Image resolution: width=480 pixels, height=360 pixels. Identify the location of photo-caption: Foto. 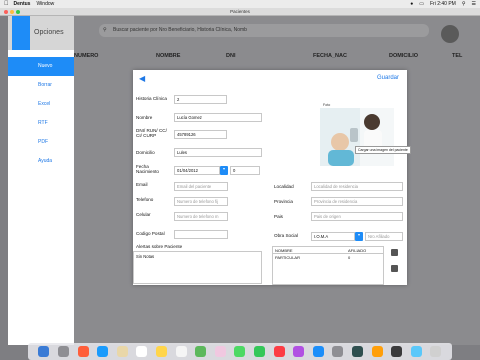
(327, 105).